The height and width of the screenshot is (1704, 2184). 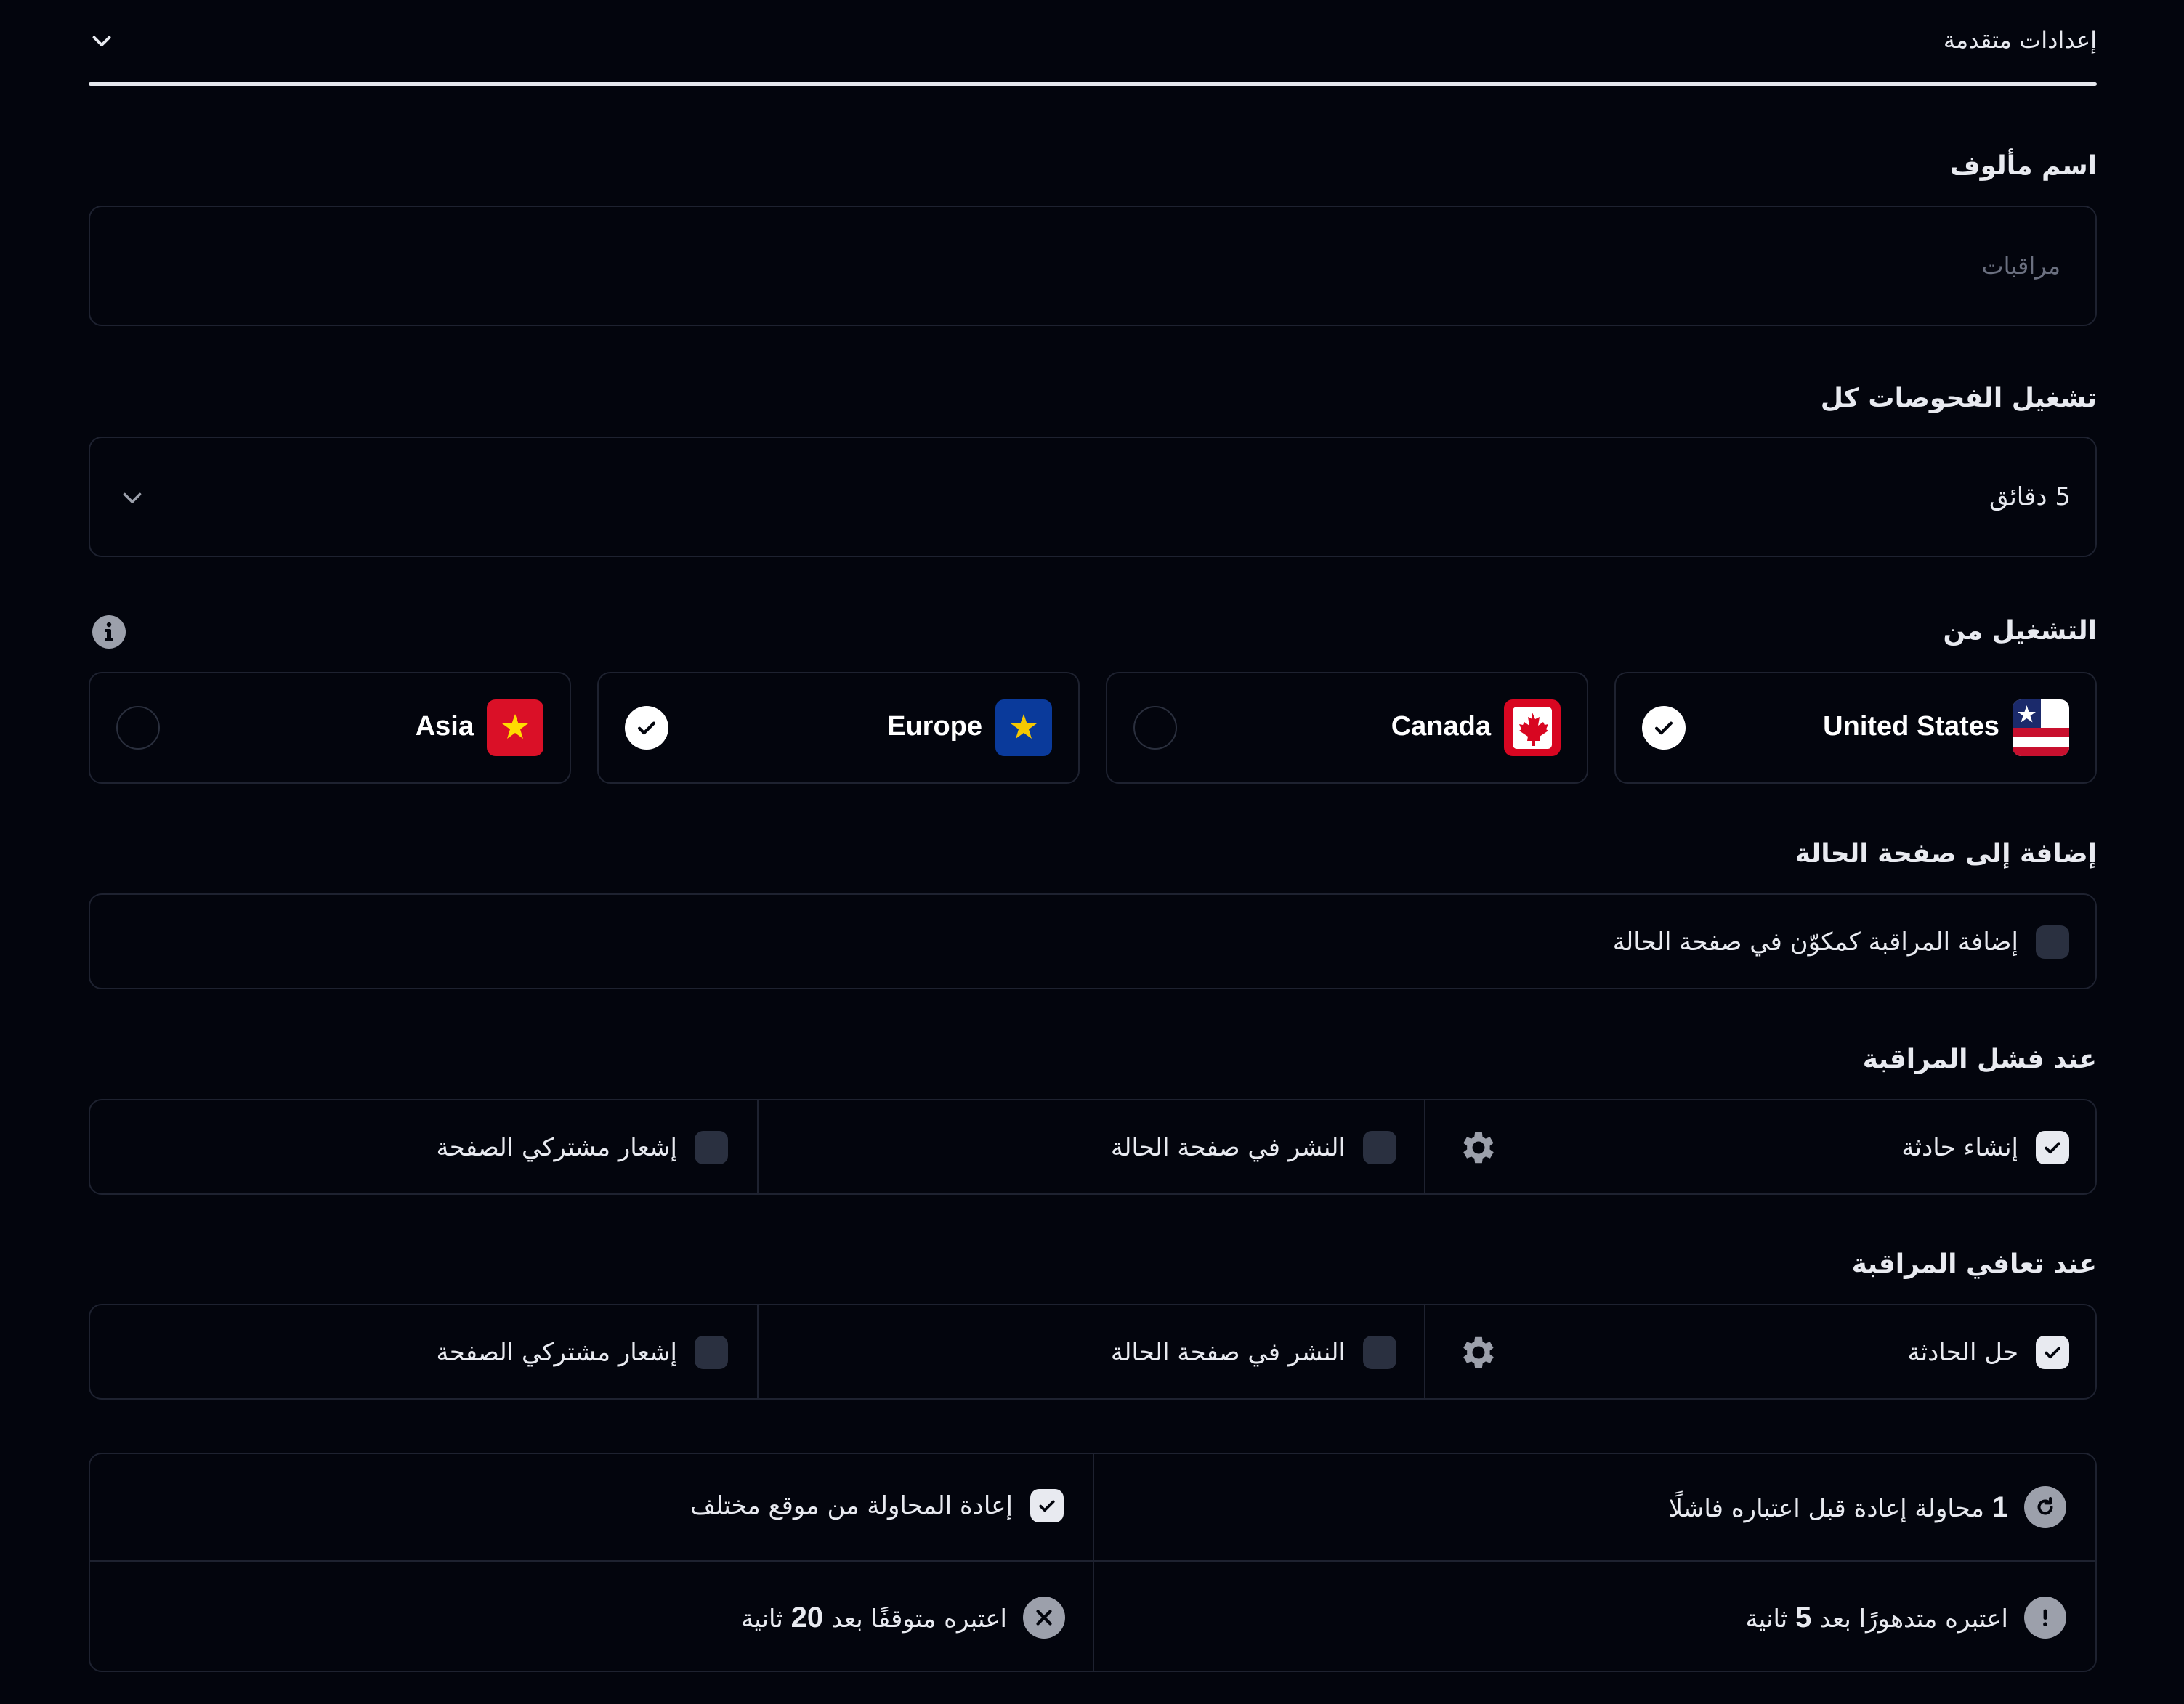 I want to click on asia-flag-icon, so click(x=515, y=727).